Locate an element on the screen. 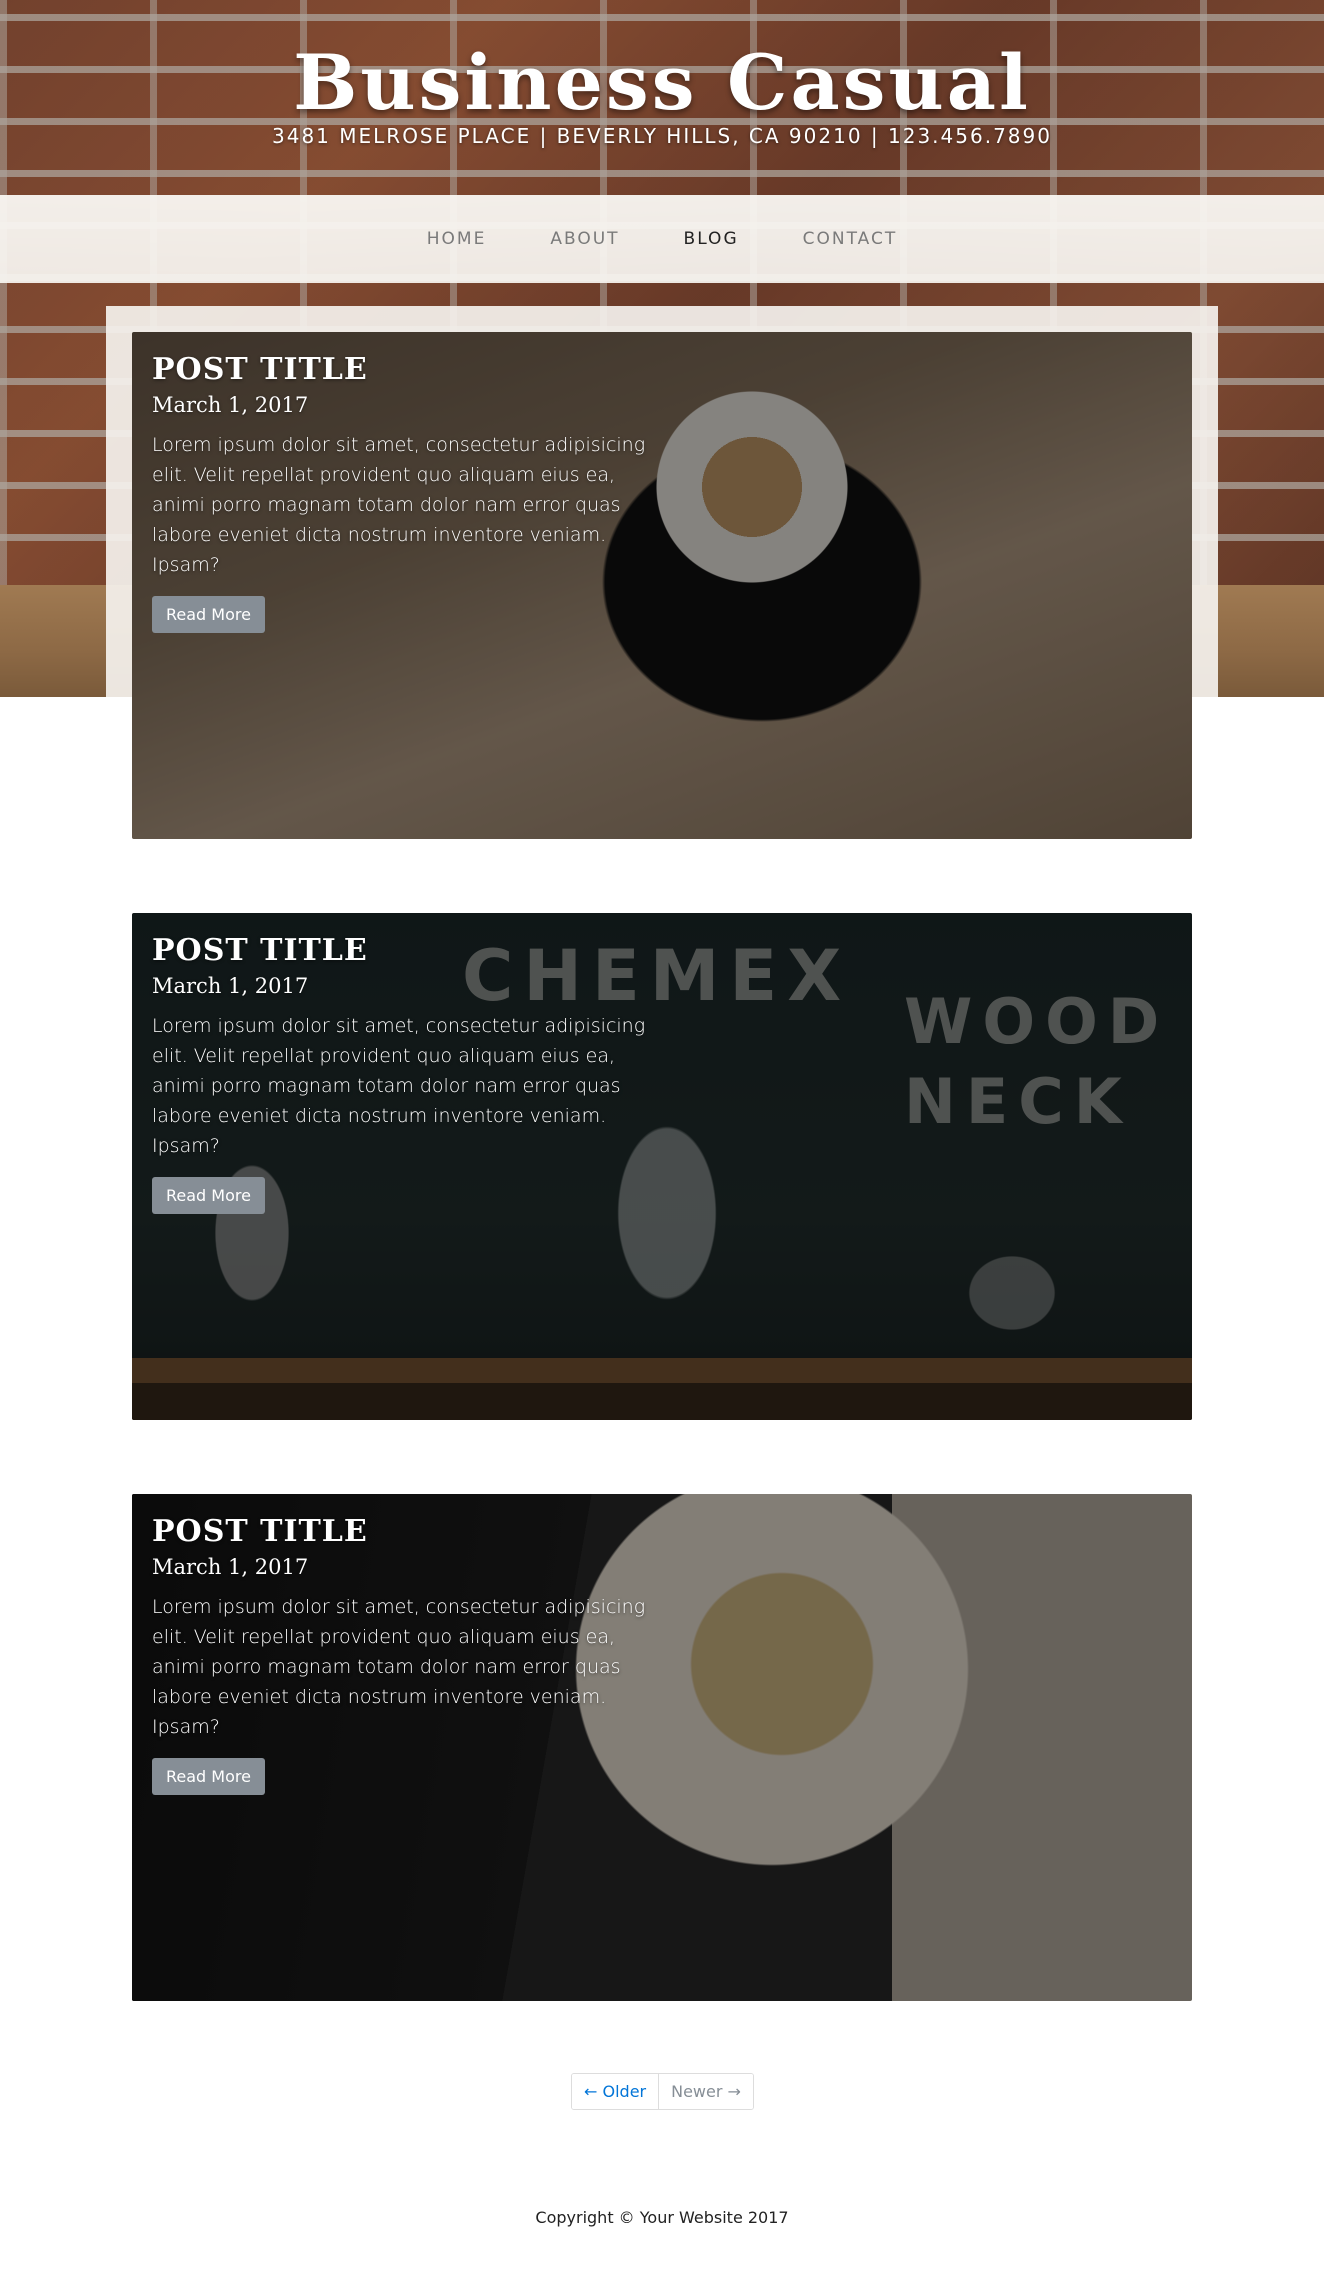 The image size is (1324, 2279). older-posts-link: ← Older is located at coordinates (616, 2091).